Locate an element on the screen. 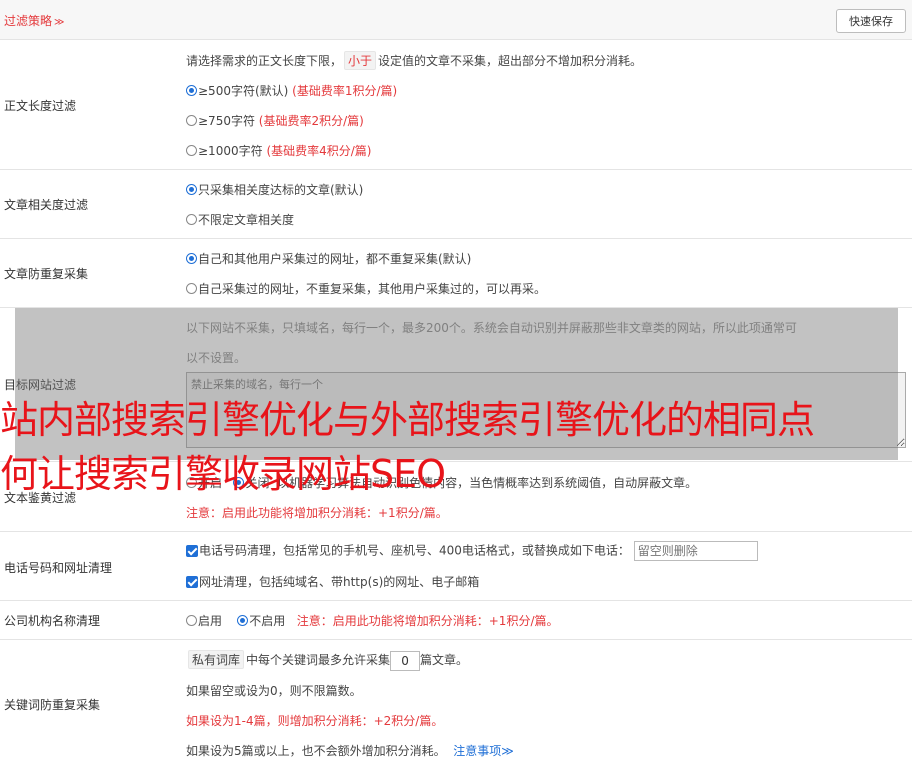 The height and width of the screenshot is (768, 912). keyword-rule-2: 如果设为1-4篇，则增加积分消耗：+2积分/篇。 is located at coordinates (315, 721).